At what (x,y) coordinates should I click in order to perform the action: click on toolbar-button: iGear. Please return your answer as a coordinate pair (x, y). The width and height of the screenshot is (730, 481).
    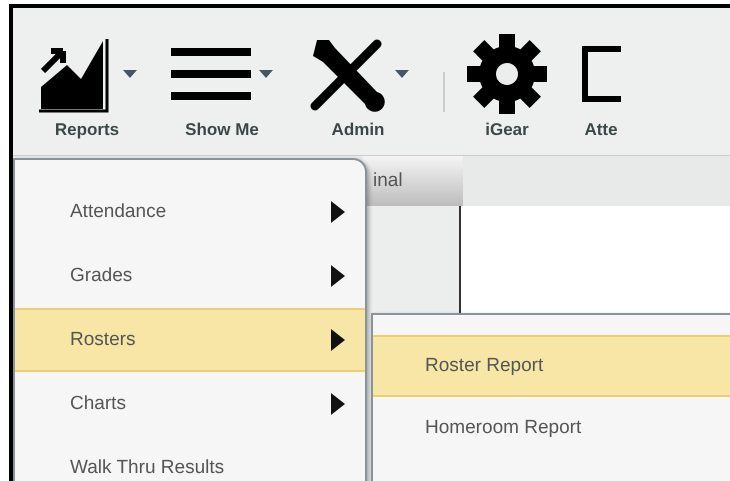
    Looking at the image, I should click on (507, 86).